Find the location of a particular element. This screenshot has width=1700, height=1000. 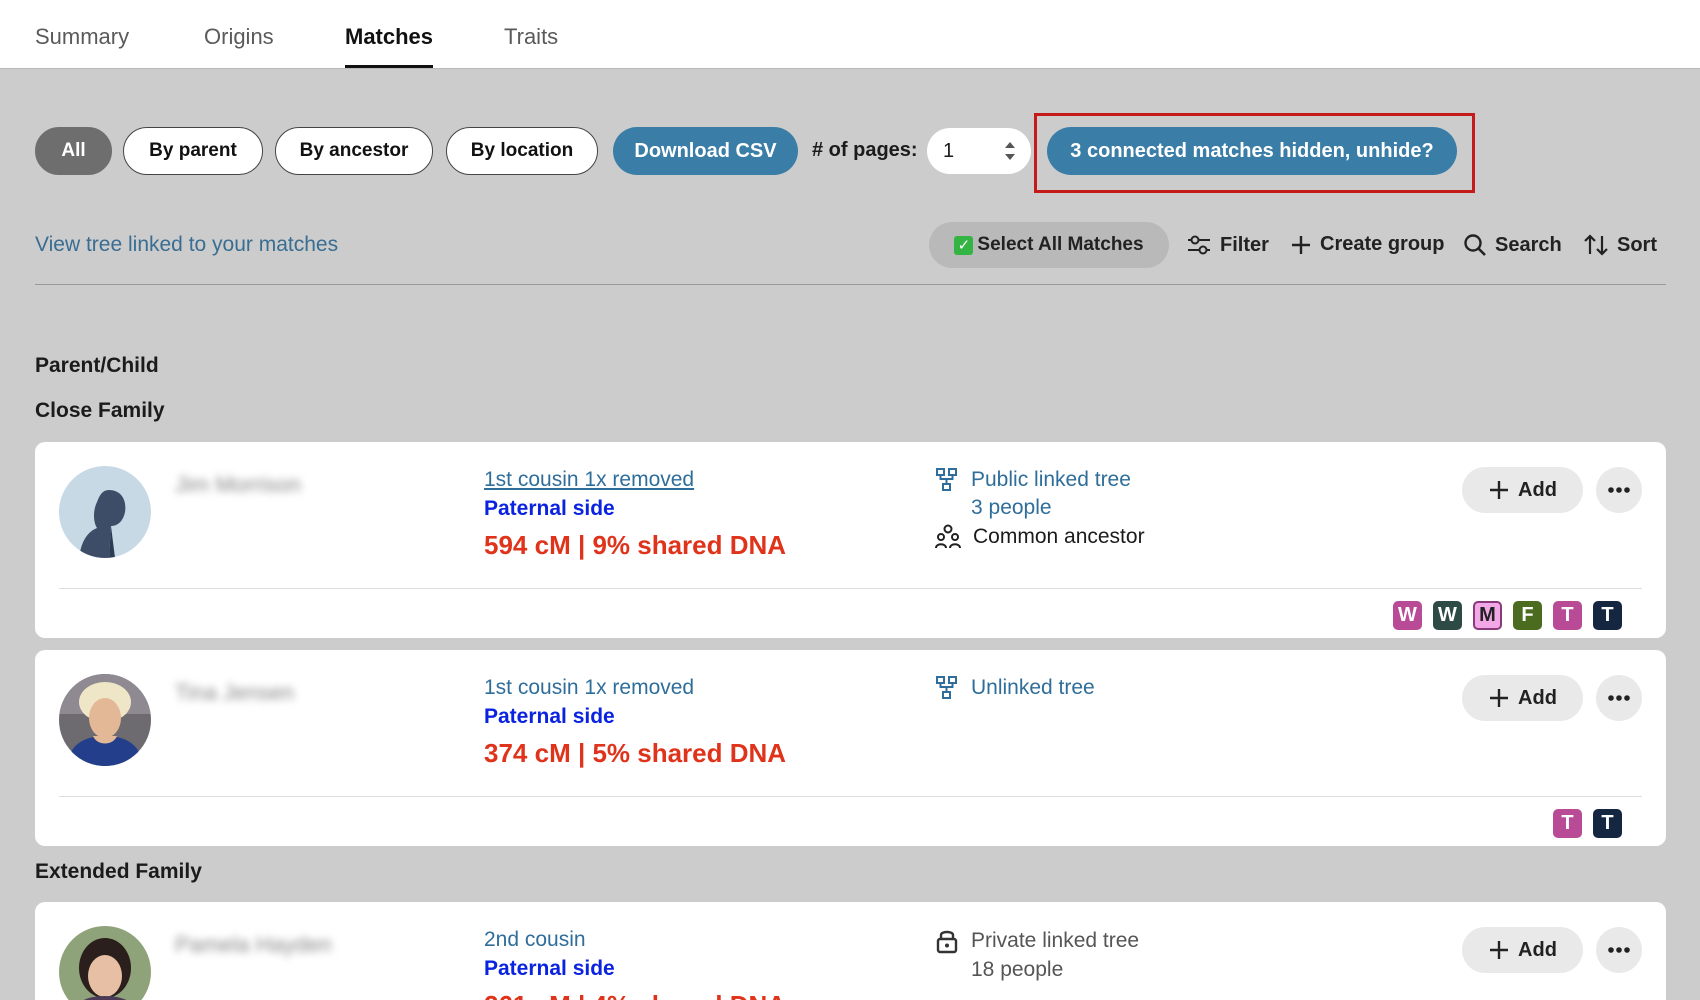

tab-summary: Summary is located at coordinates (82, 37).